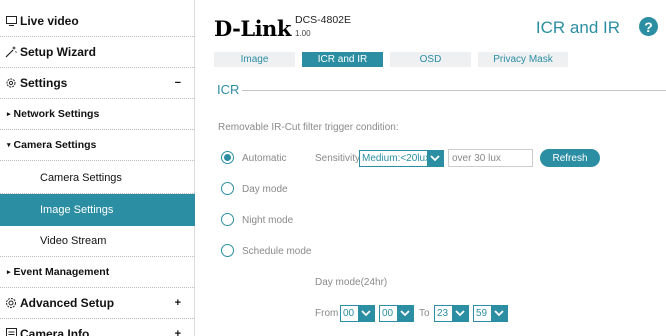 This screenshot has height=336, width=666. I want to click on radio-night-mode, so click(227, 219).